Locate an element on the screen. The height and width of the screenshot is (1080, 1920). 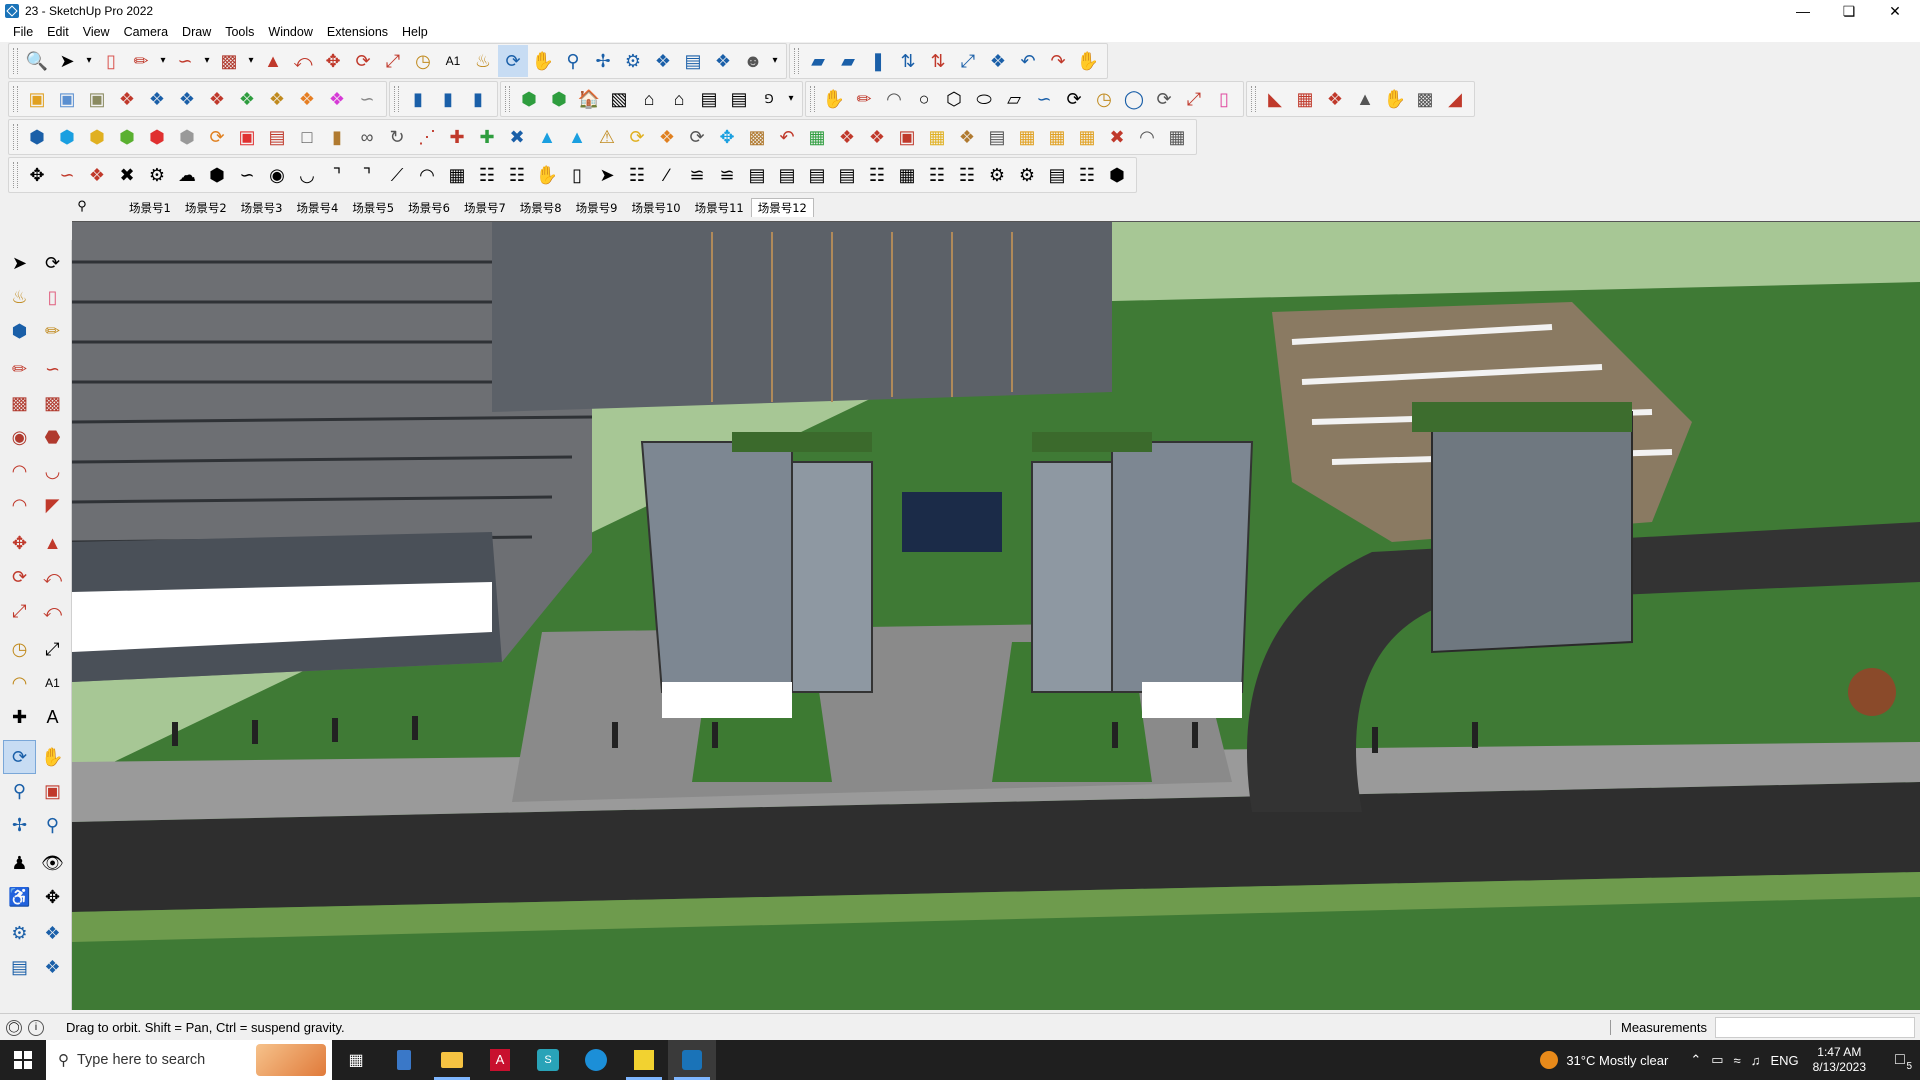
look-around-icon: 👁 is located at coordinates (52, 863).